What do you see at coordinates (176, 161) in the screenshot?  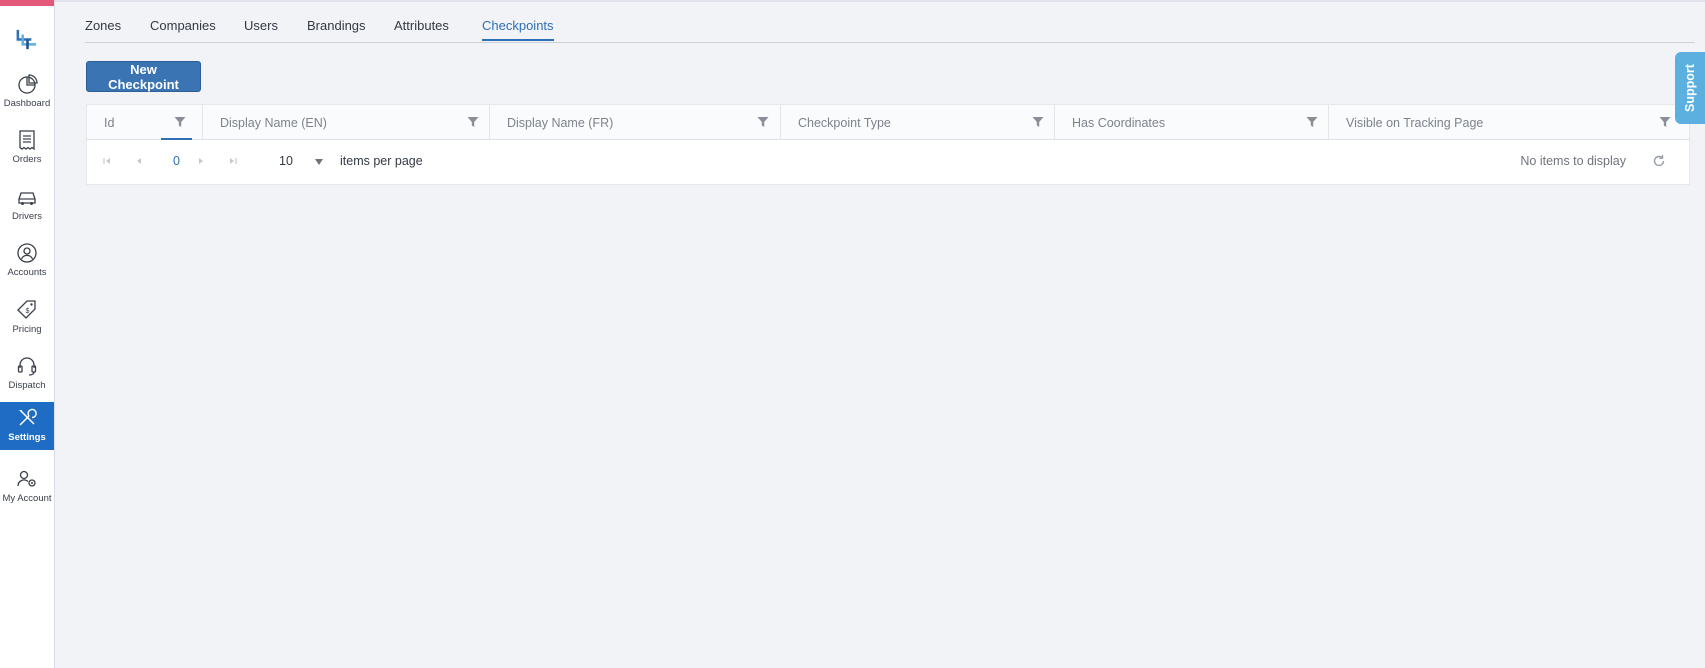 I see `current-page-number: 0` at bounding box center [176, 161].